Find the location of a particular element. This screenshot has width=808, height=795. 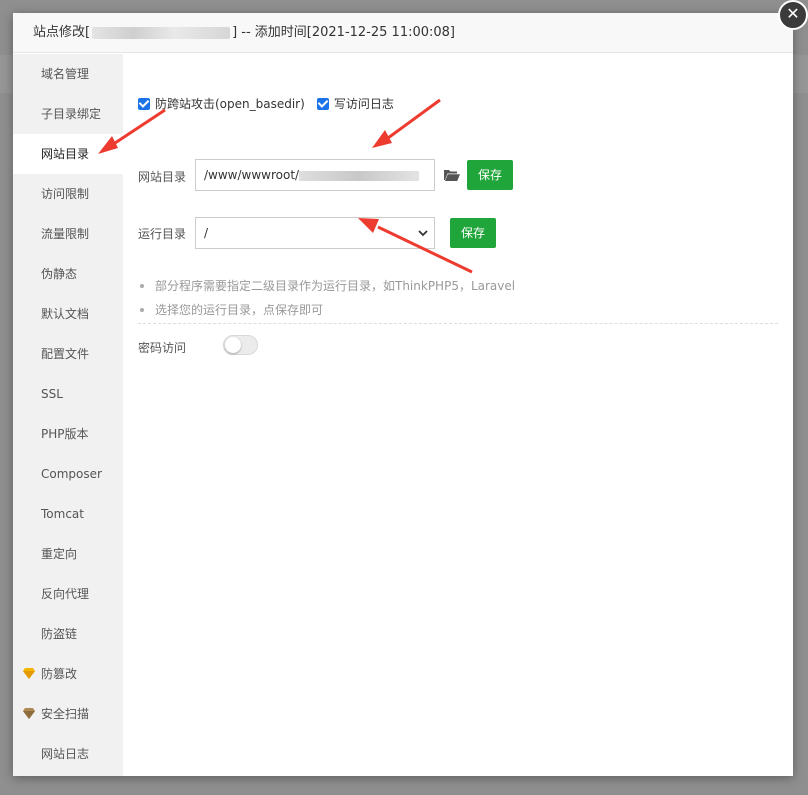

sidebar-item-tamper-proof: 防篡改 is located at coordinates (68, 674).